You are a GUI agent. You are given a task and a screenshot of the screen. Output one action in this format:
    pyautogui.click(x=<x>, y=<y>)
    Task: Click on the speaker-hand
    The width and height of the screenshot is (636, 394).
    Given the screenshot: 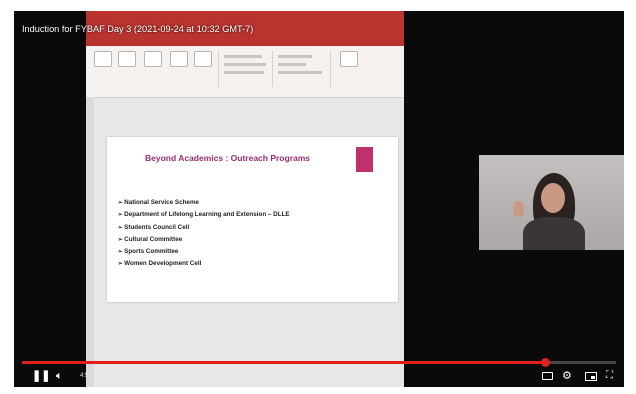 What is the action you would take?
    pyautogui.click(x=518, y=209)
    